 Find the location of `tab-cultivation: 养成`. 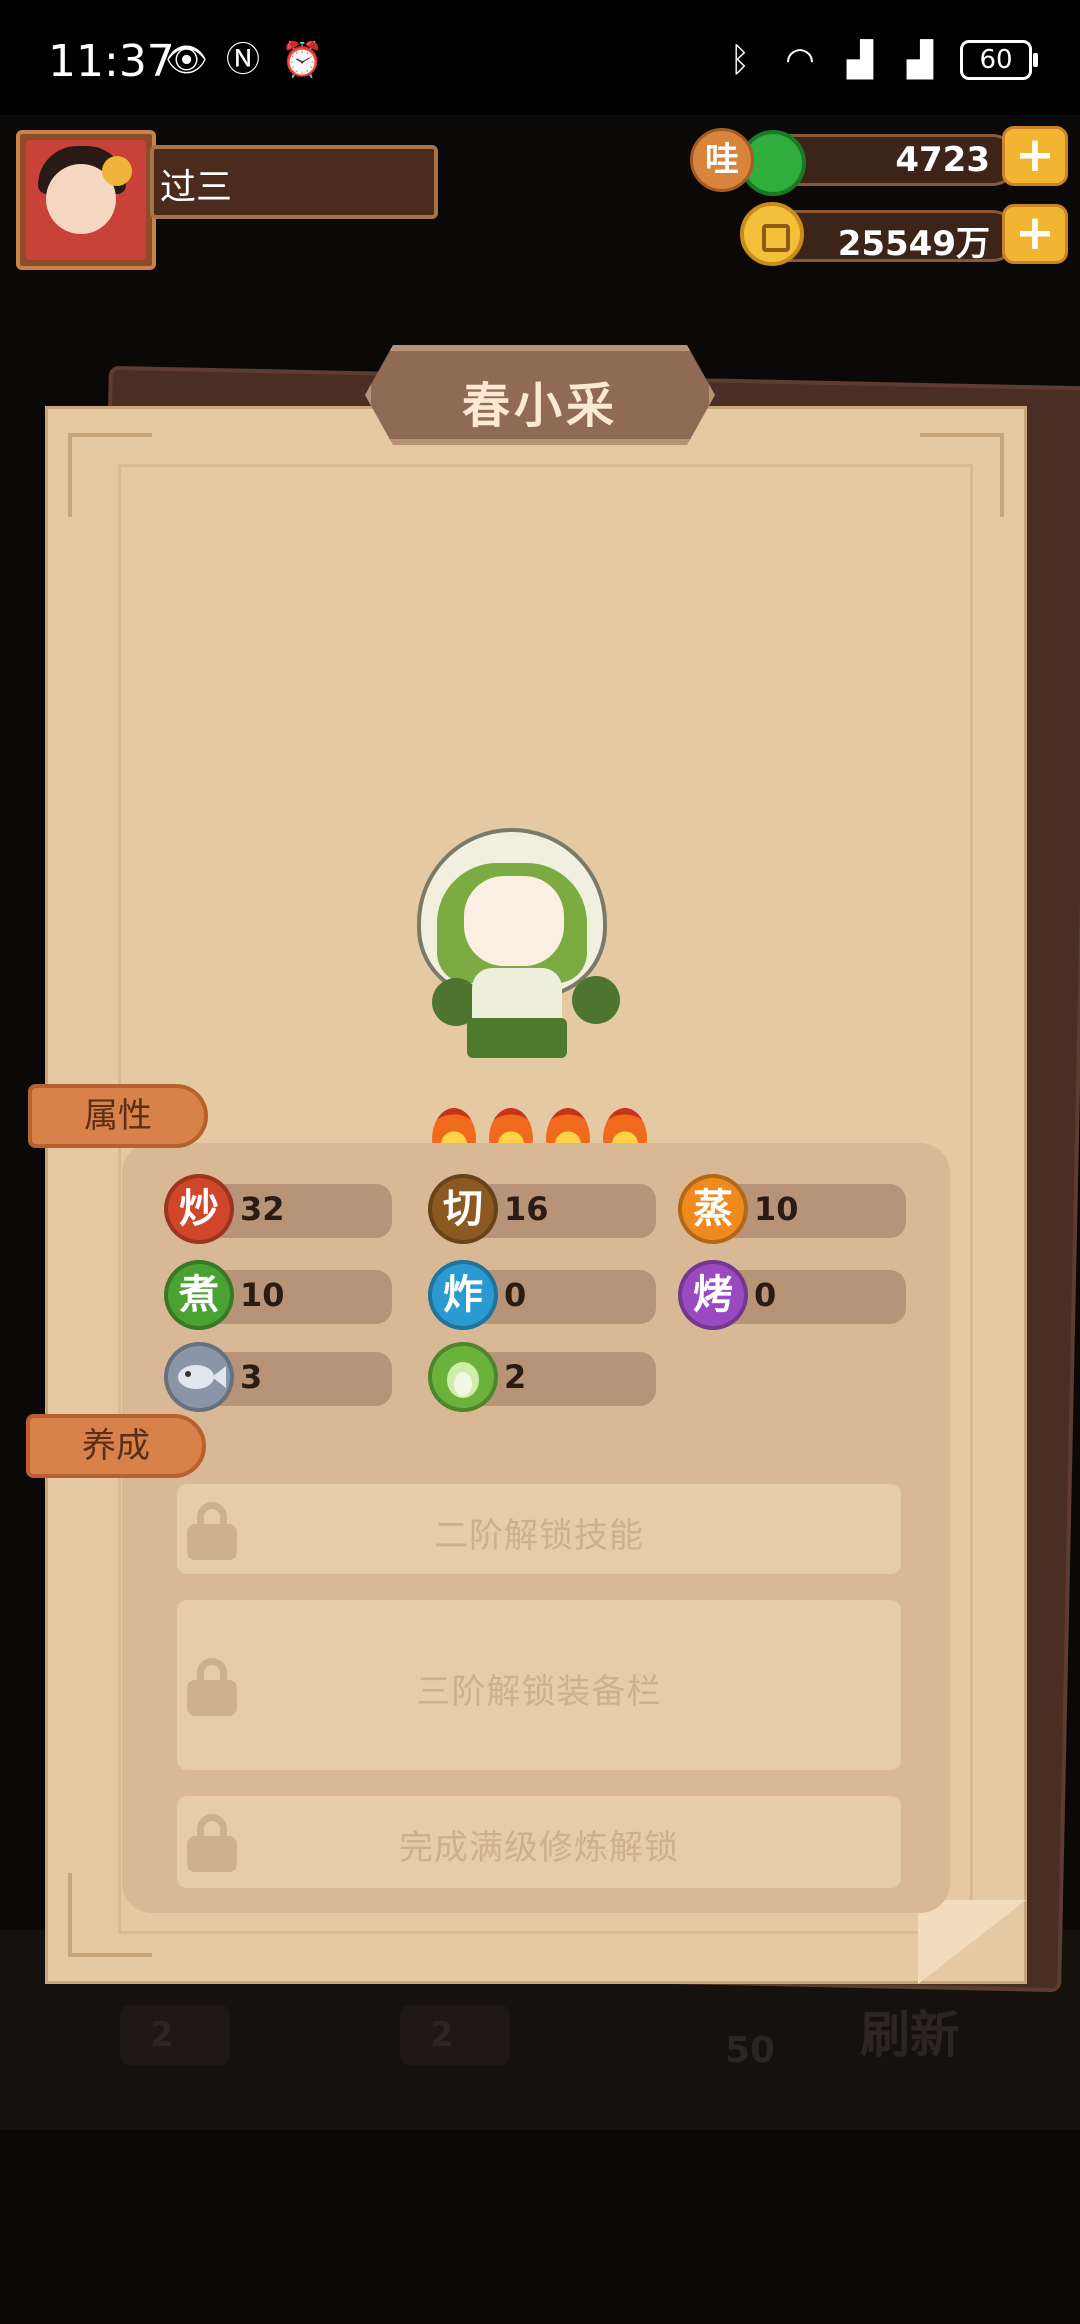

tab-cultivation: 养成 is located at coordinates (116, 1446).